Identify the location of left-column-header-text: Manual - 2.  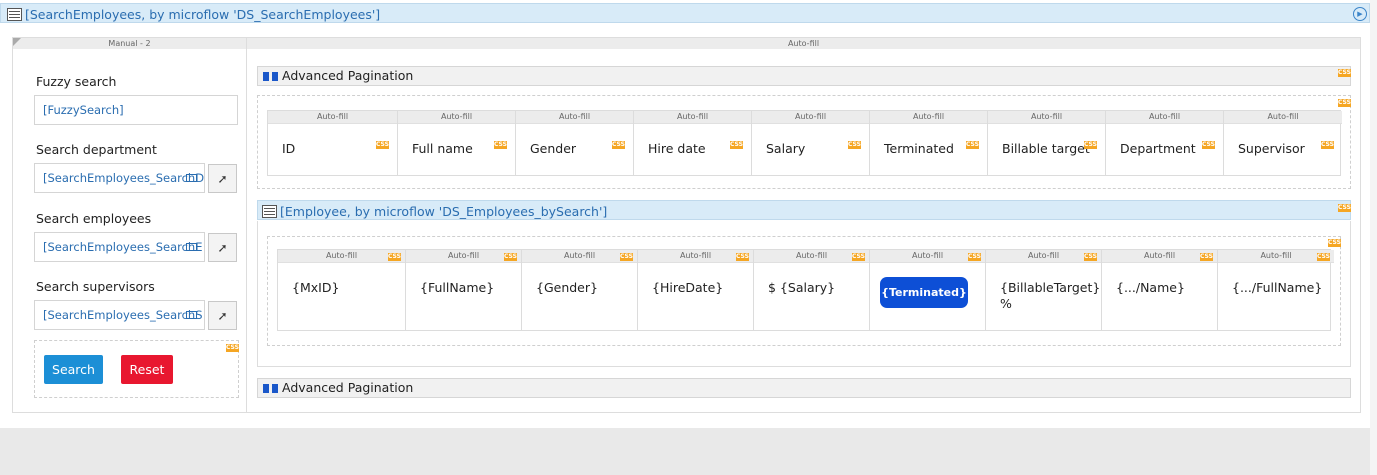
(129, 43).